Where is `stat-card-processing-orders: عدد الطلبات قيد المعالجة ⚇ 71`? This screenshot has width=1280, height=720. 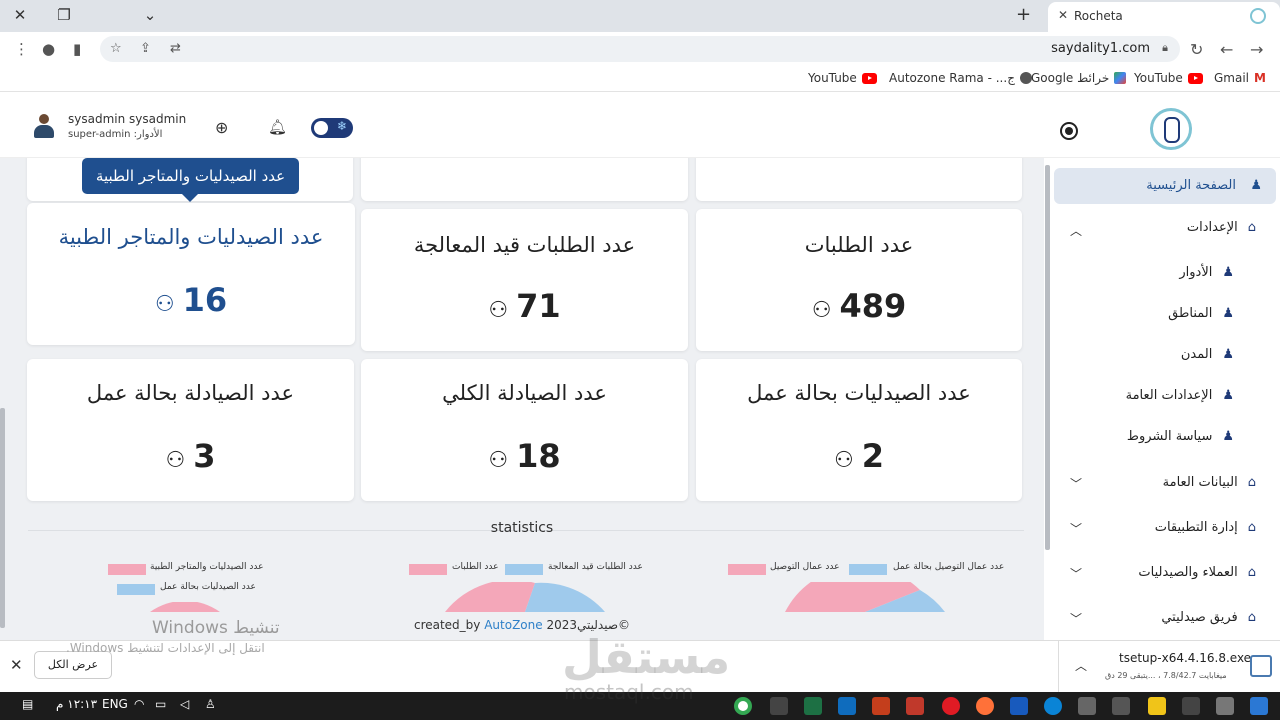
stat-card-processing-orders: عدد الطلبات قيد المعالجة ⚇ 71 is located at coordinates (524, 280).